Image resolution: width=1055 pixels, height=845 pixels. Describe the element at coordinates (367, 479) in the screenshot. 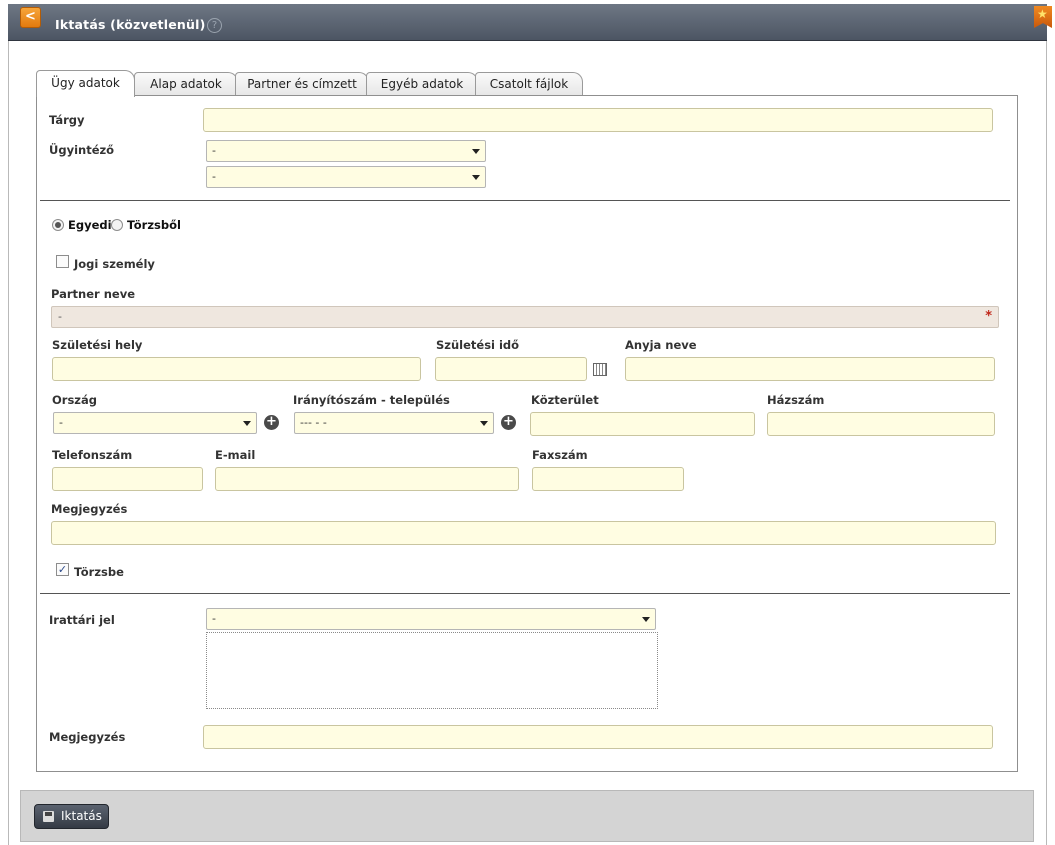

I see `email-input` at that location.